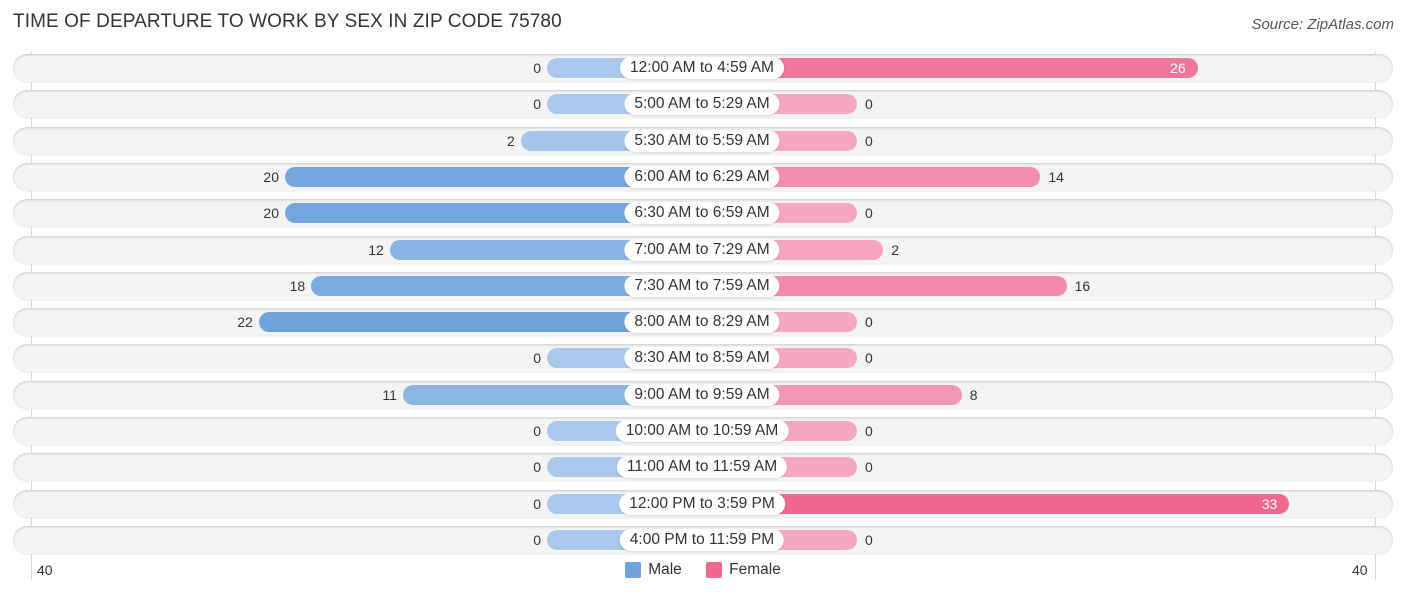 This screenshot has width=1406, height=595. What do you see at coordinates (702, 140) in the screenshot?
I see `category-label: 5:30 AM to 5:59 AM` at bounding box center [702, 140].